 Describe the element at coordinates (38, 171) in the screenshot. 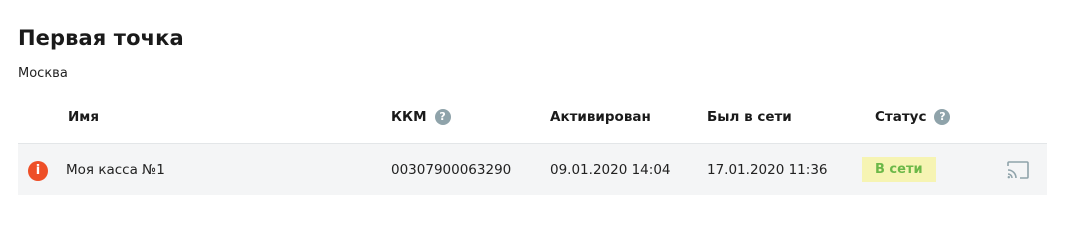

I see `info-alert-icon: i` at that location.